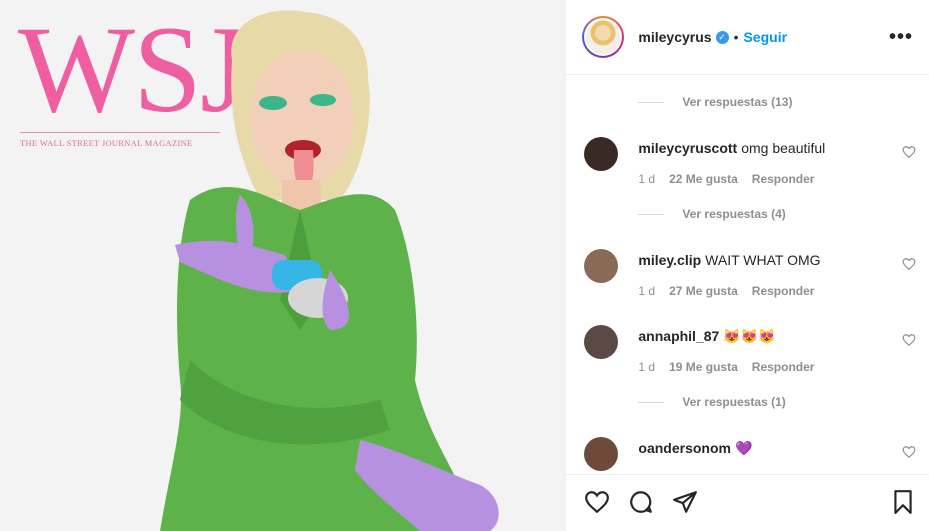 The height and width of the screenshot is (531, 929). I want to click on more-options-icon: •••, so click(901, 37).